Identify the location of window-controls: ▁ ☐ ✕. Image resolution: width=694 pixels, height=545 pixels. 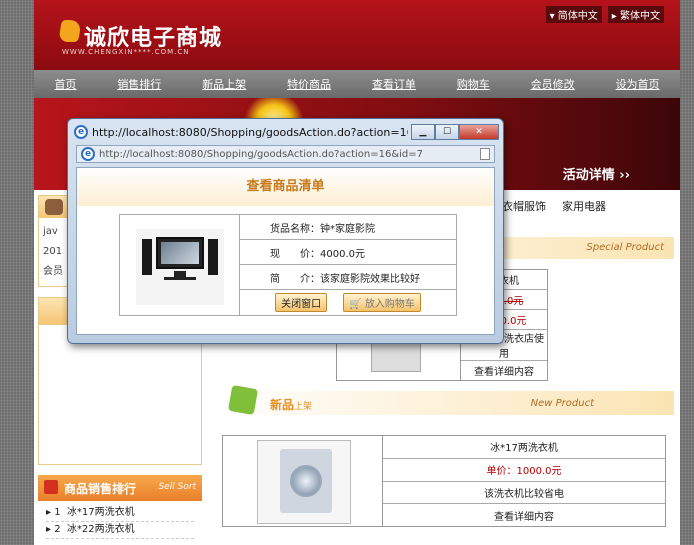
(455, 132).